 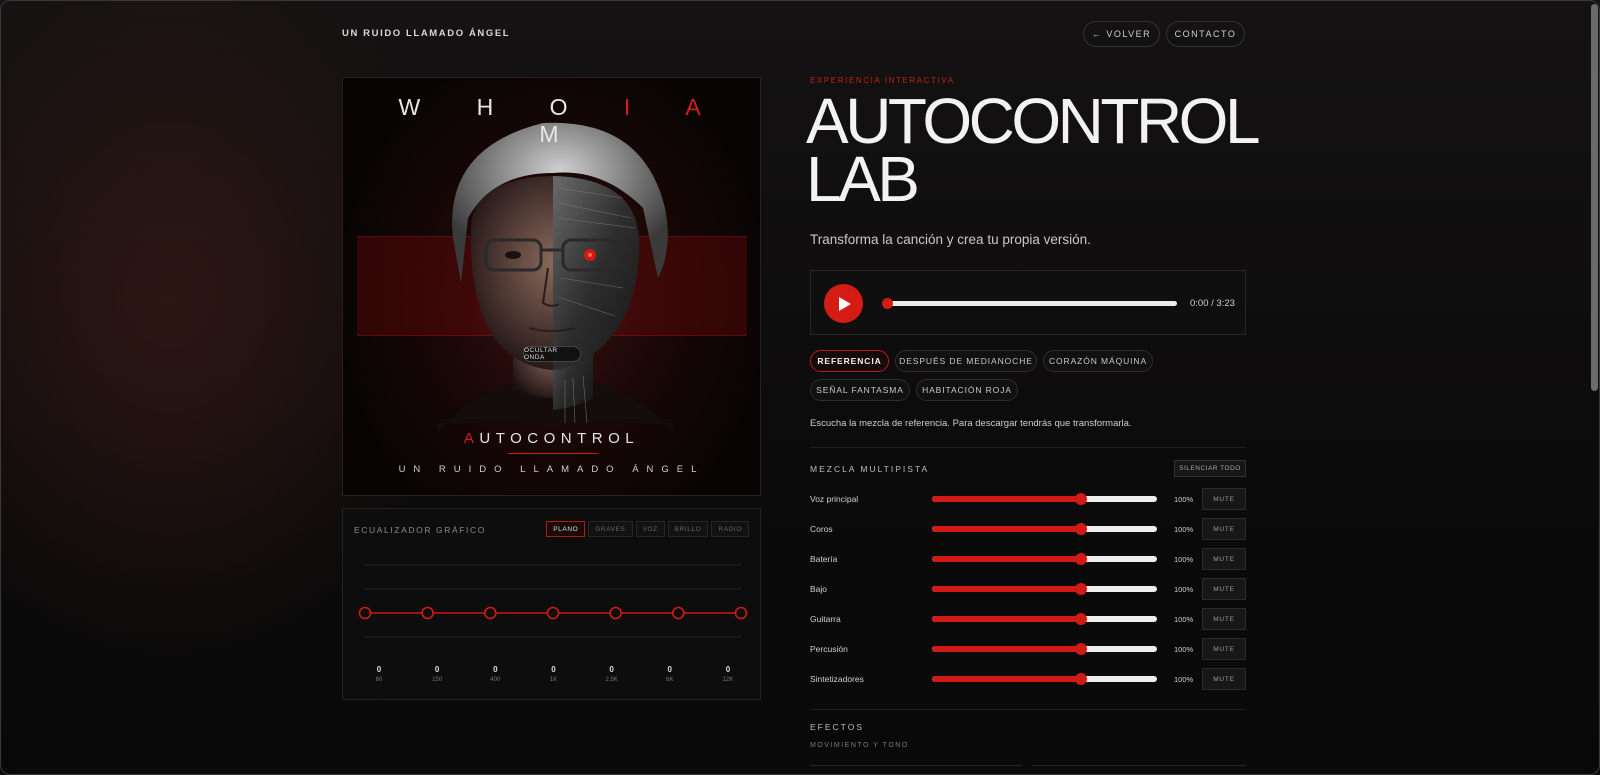 I want to click on album-divider, so click(x=553, y=453).